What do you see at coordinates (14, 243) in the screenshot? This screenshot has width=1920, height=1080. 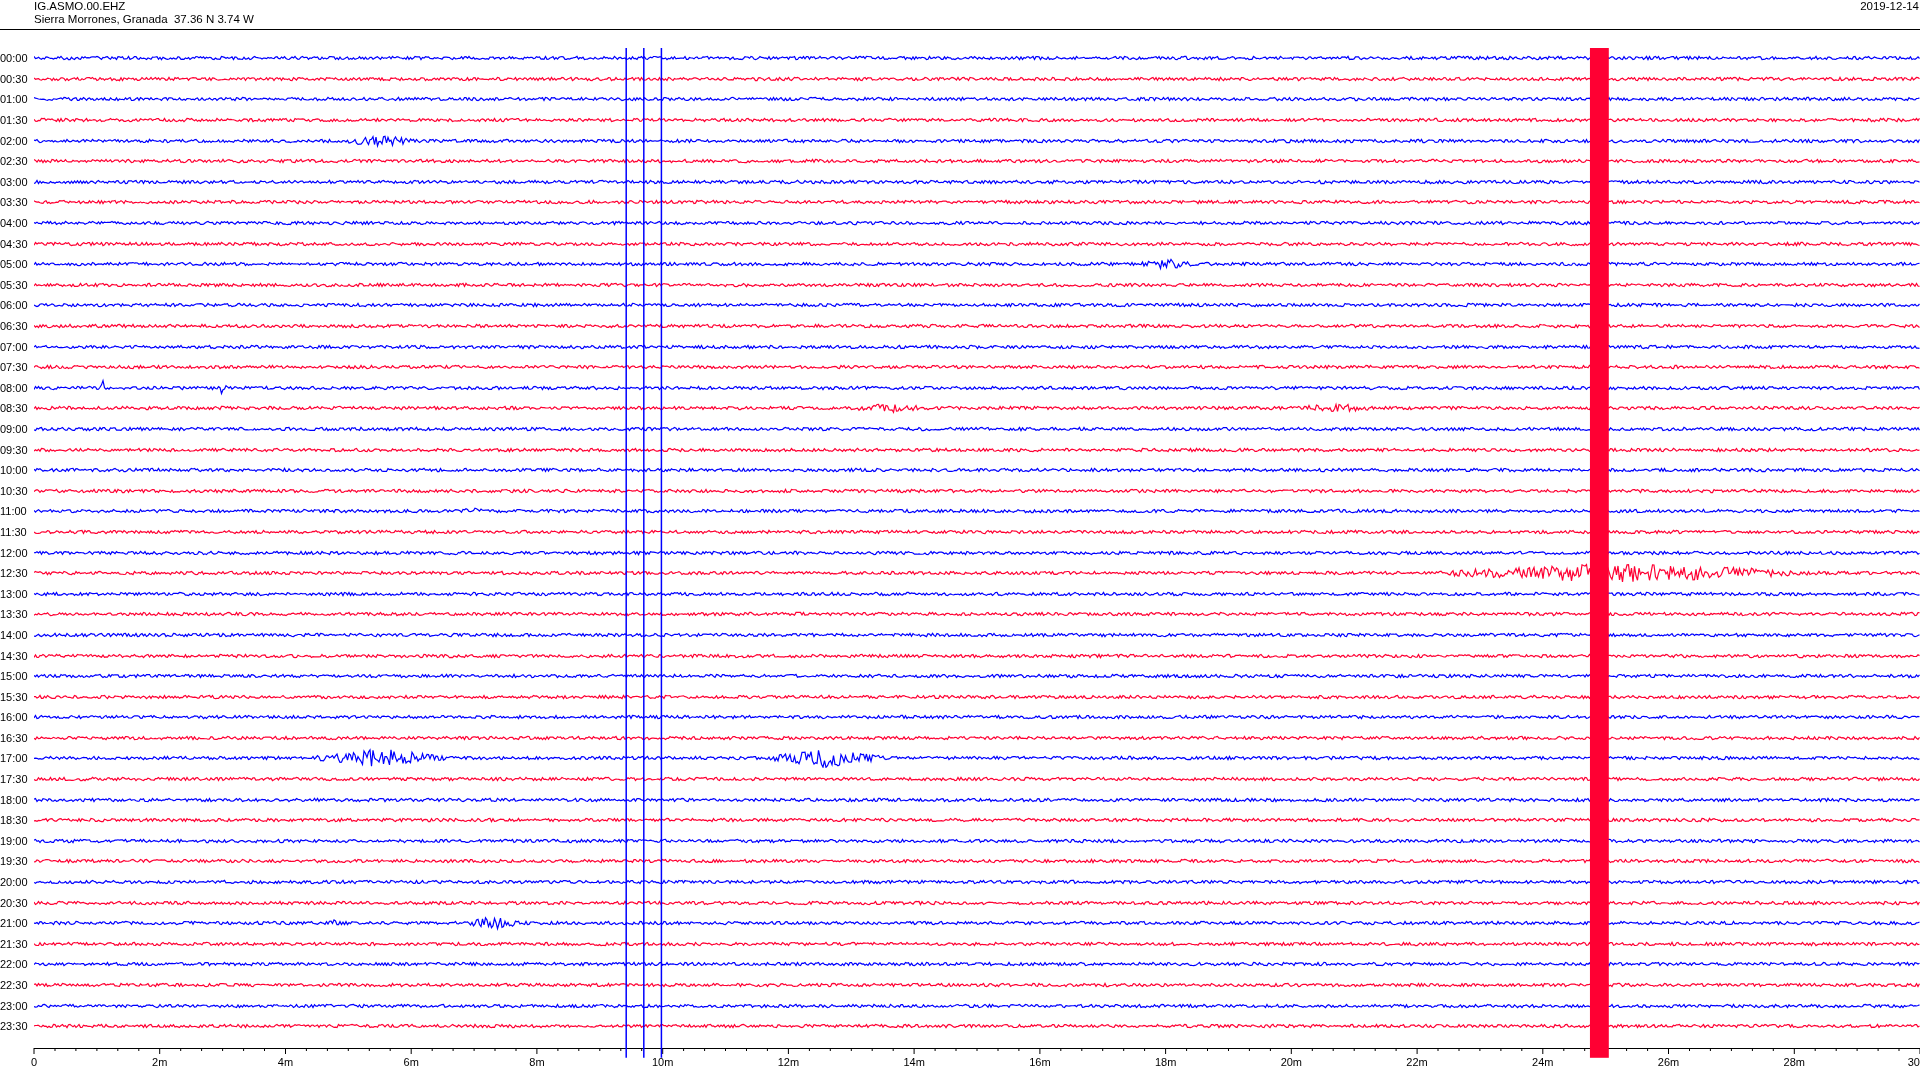 I see `time-label: 04:30` at bounding box center [14, 243].